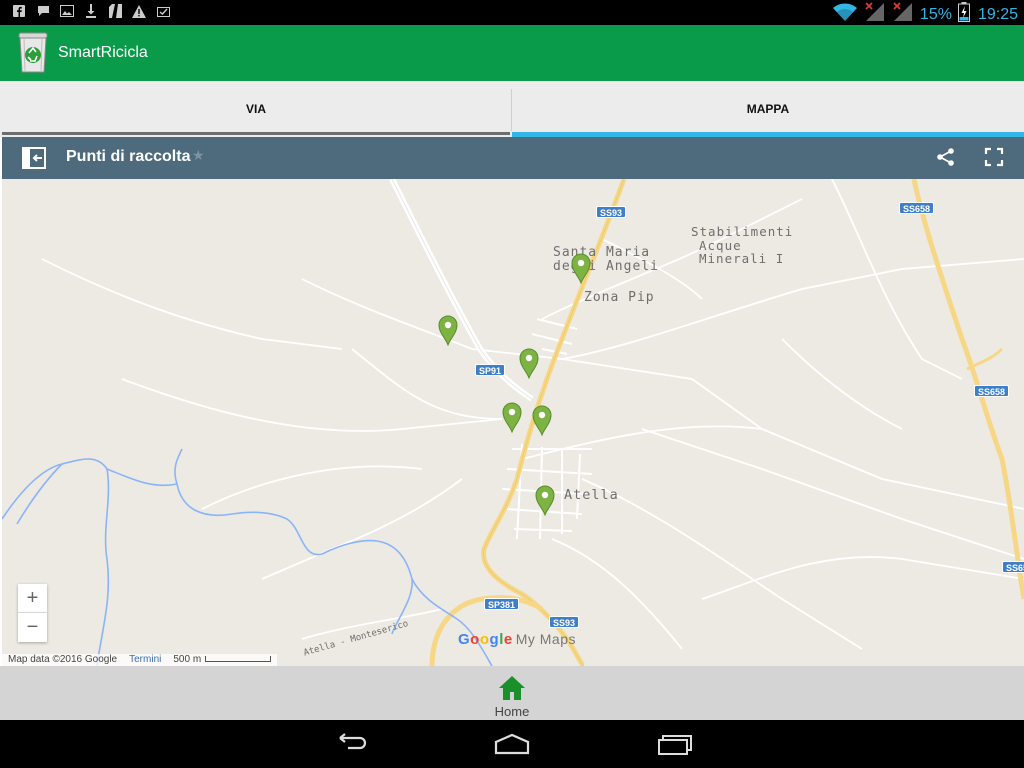 This screenshot has width=1024, height=768. What do you see at coordinates (963, 14) in the screenshot?
I see `battery-charging-icon` at bounding box center [963, 14].